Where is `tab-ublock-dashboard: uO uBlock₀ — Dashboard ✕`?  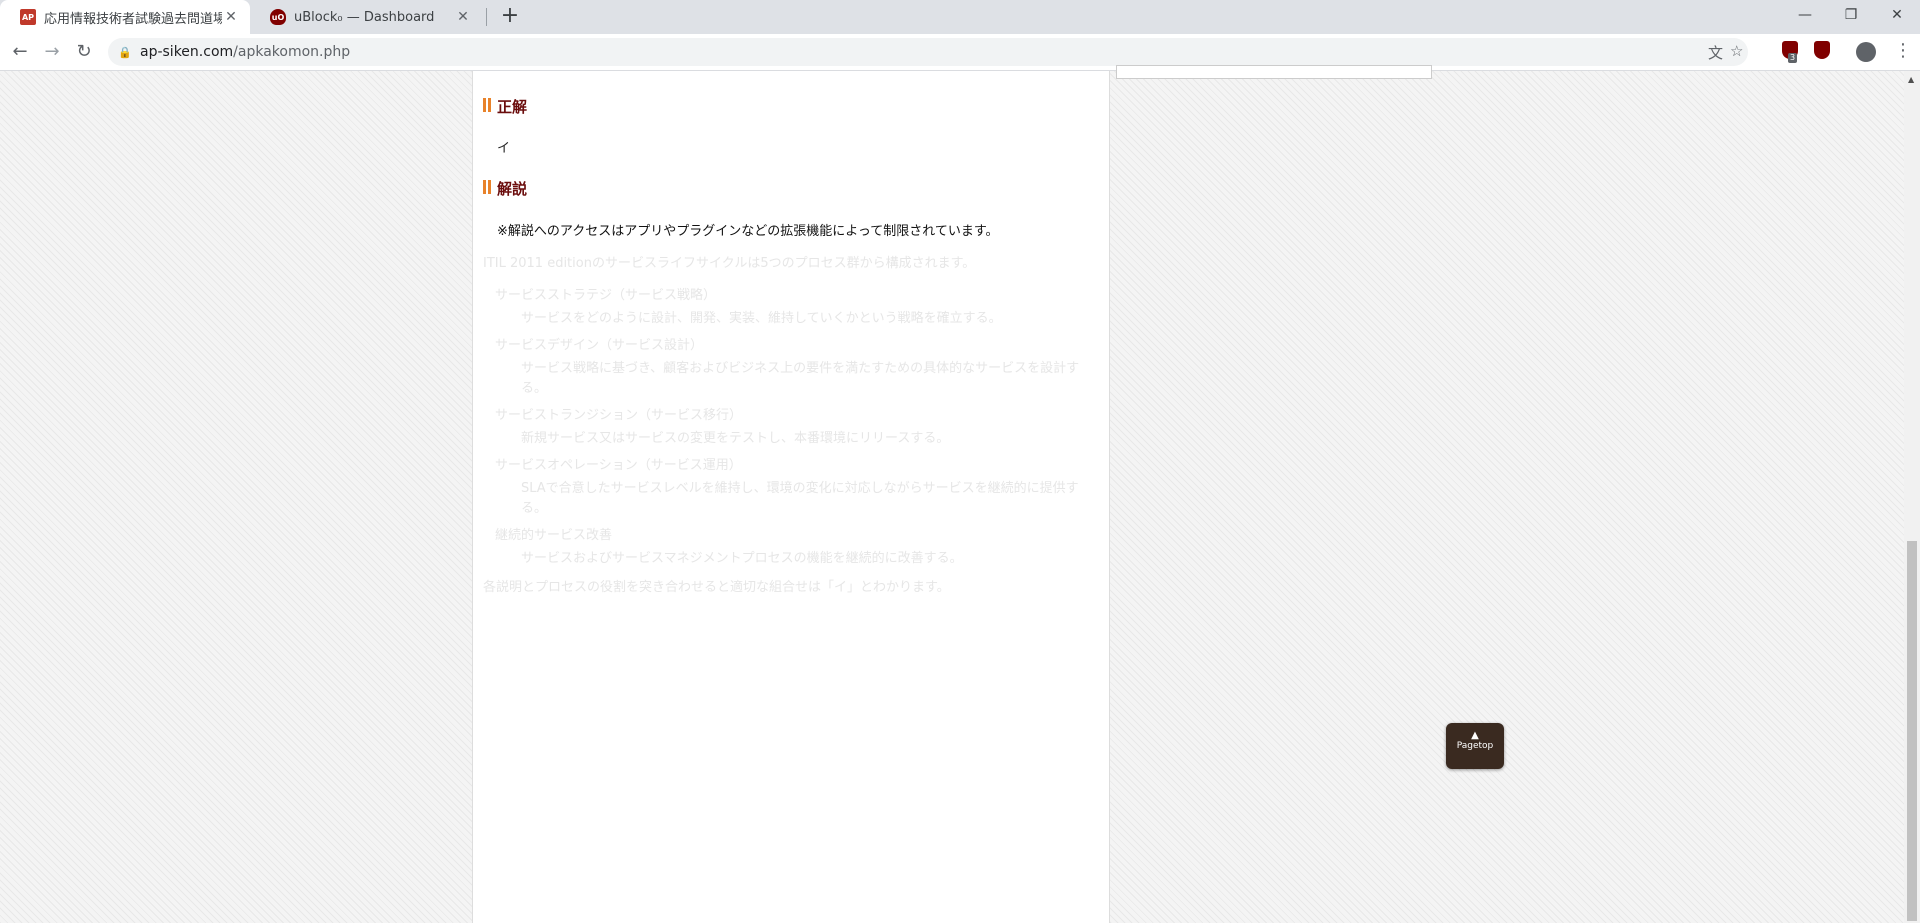
tab-ublock-dashboard: uO uBlock₀ — Dashboard ✕ is located at coordinates (366, 17).